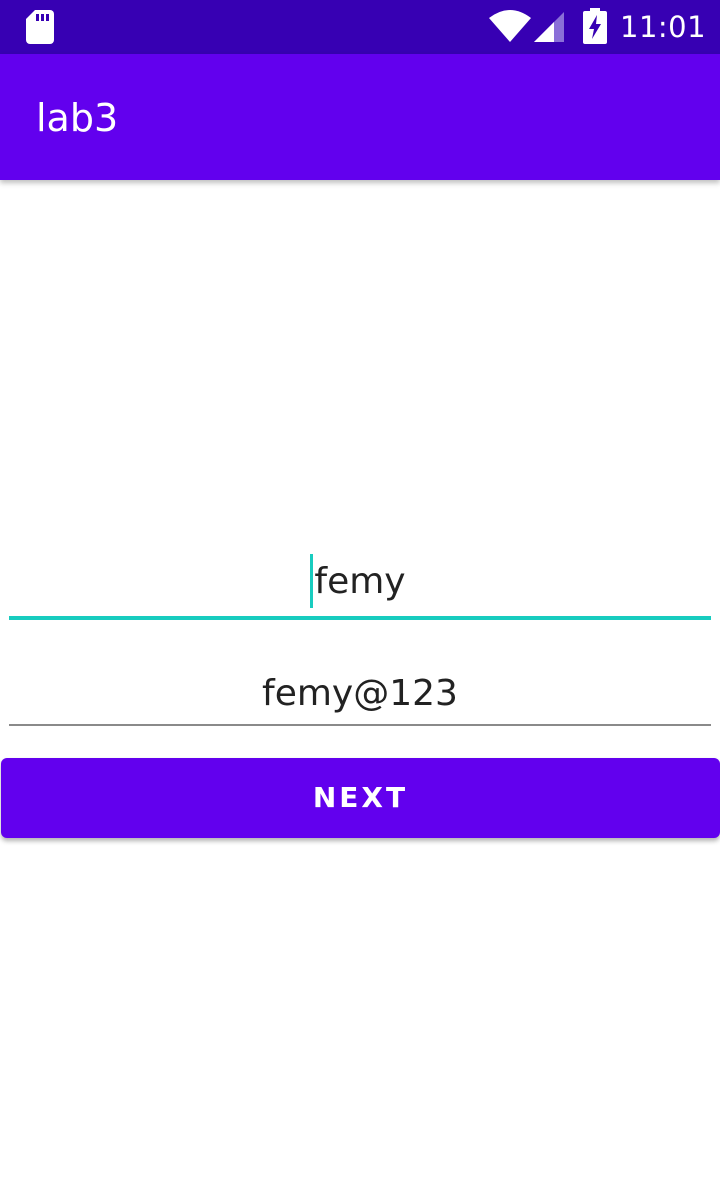 The width and height of the screenshot is (720, 1200). I want to click on wifi-icon, so click(510, 26).